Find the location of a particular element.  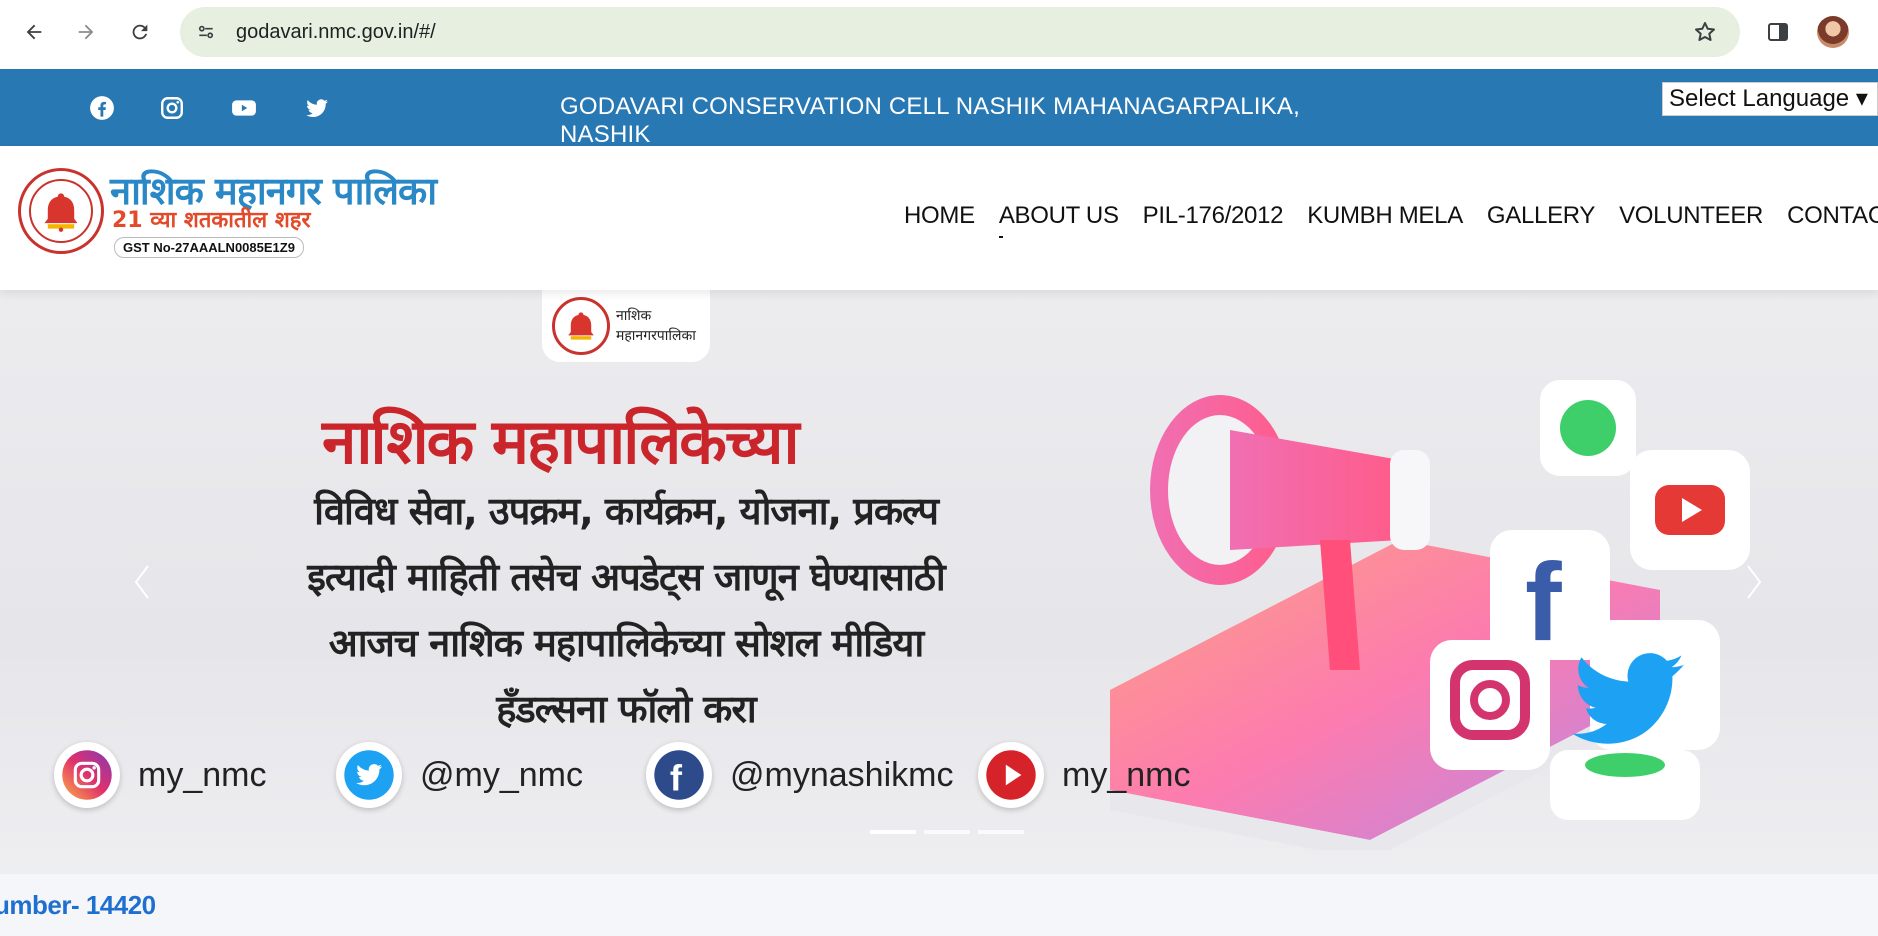

handle-facebook: f @mynashikmc is located at coordinates (799, 775).